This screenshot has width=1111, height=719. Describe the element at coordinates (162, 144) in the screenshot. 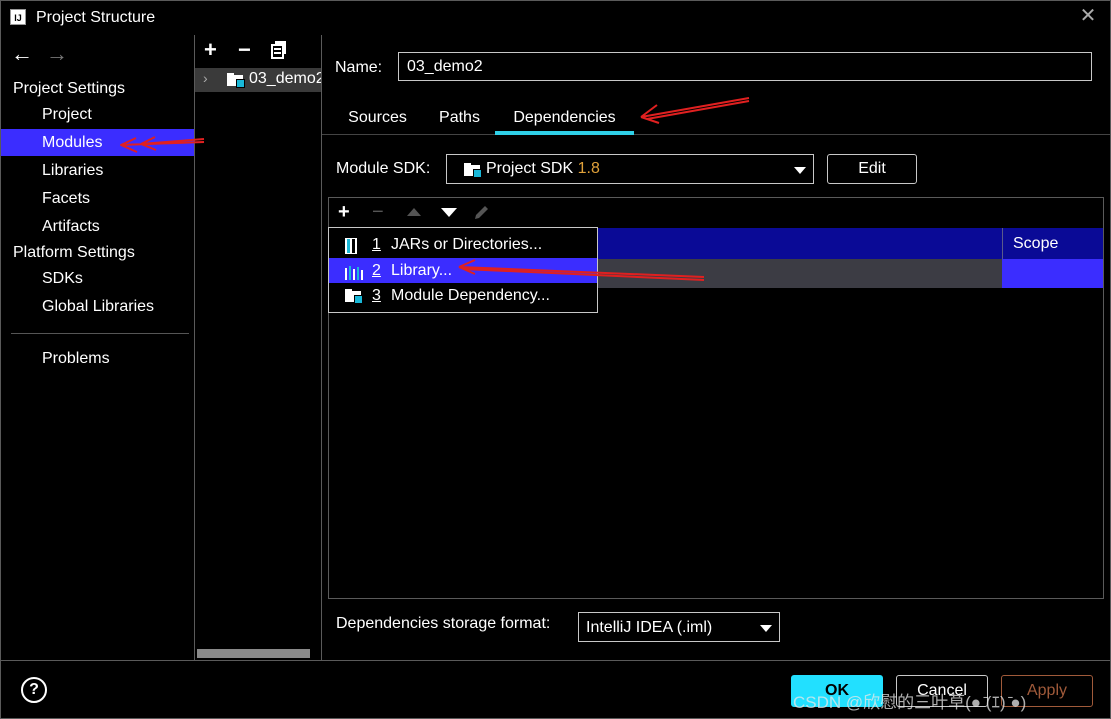

I see `annotation-arrow-modules` at that location.